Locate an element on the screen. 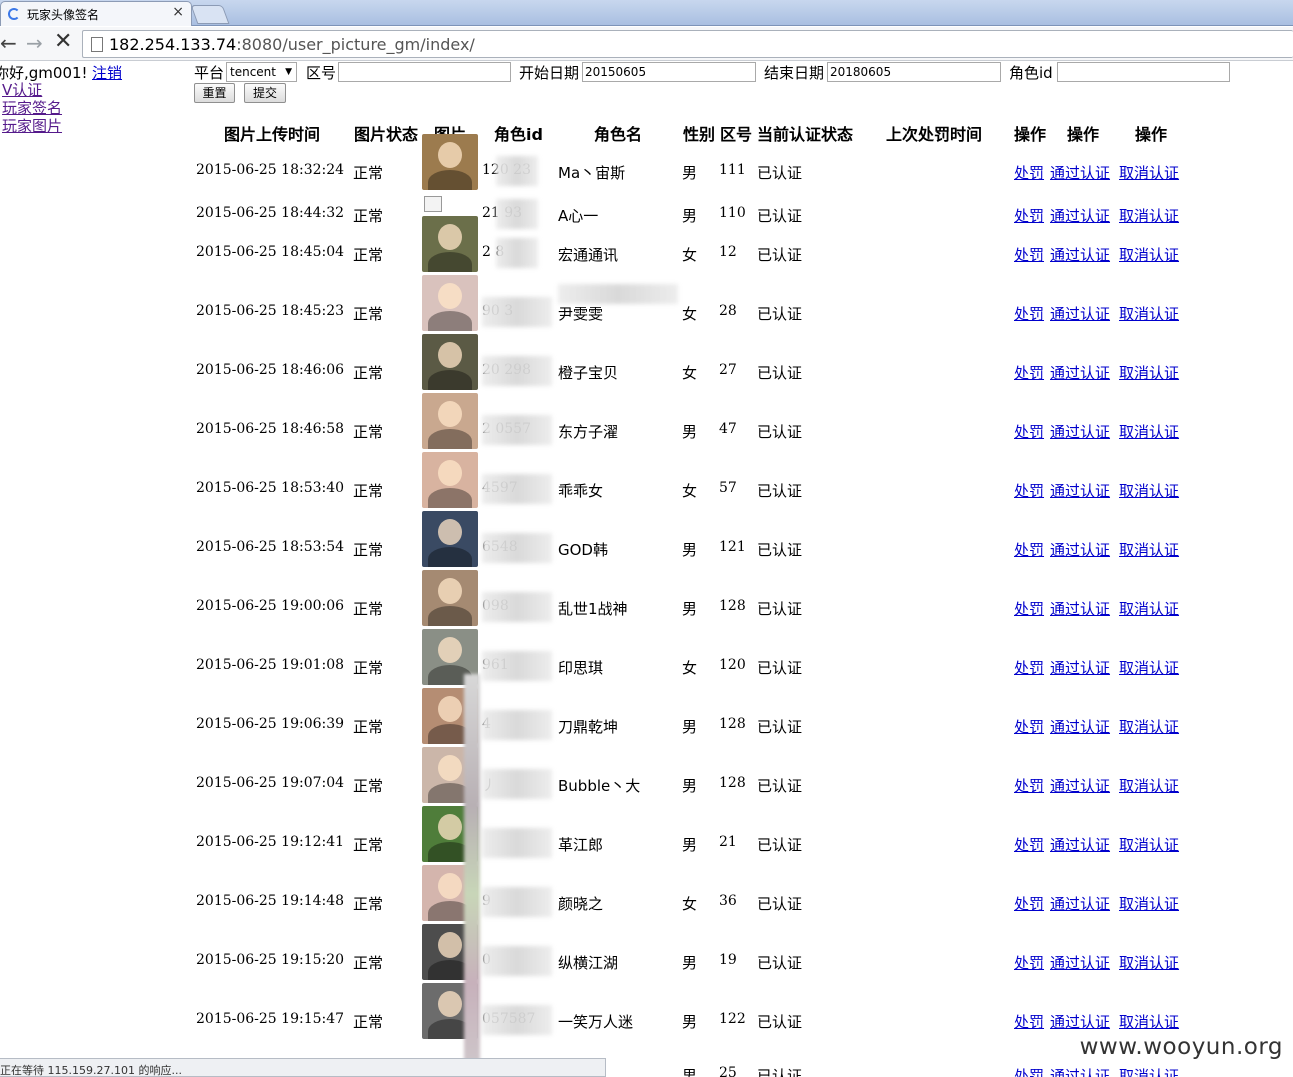 This screenshot has width=1293, height=1077. submit-button: 提交 is located at coordinates (265, 93).